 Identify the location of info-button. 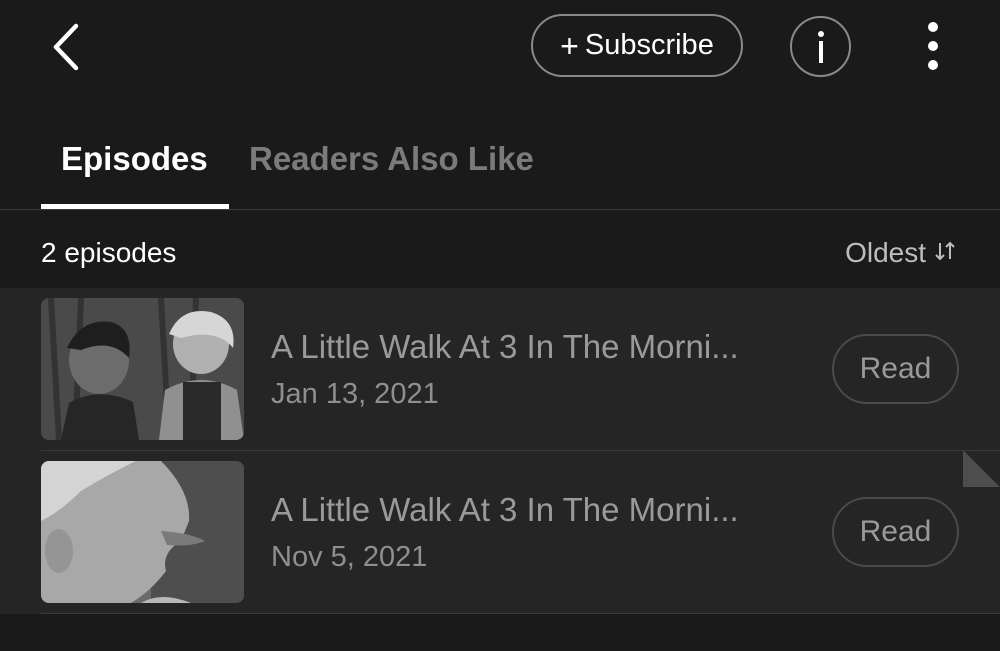
(820, 46).